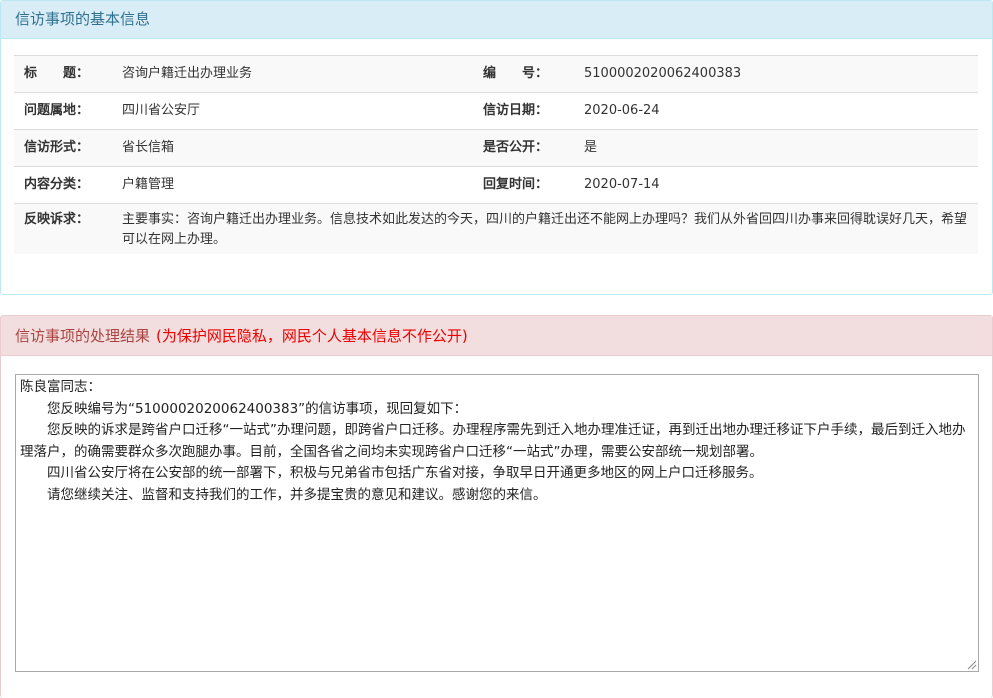 The height and width of the screenshot is (698, 993). Describe the element at coordinates (57, 147) in the screenshot. I see `form-label: 信访形式：` at that location.